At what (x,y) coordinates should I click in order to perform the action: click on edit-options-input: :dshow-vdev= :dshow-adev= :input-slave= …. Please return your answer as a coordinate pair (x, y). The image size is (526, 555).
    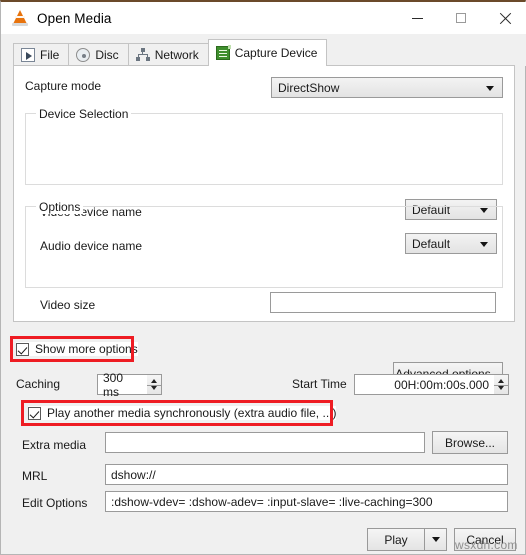
    Looking at the image, I should click on (306, 501).